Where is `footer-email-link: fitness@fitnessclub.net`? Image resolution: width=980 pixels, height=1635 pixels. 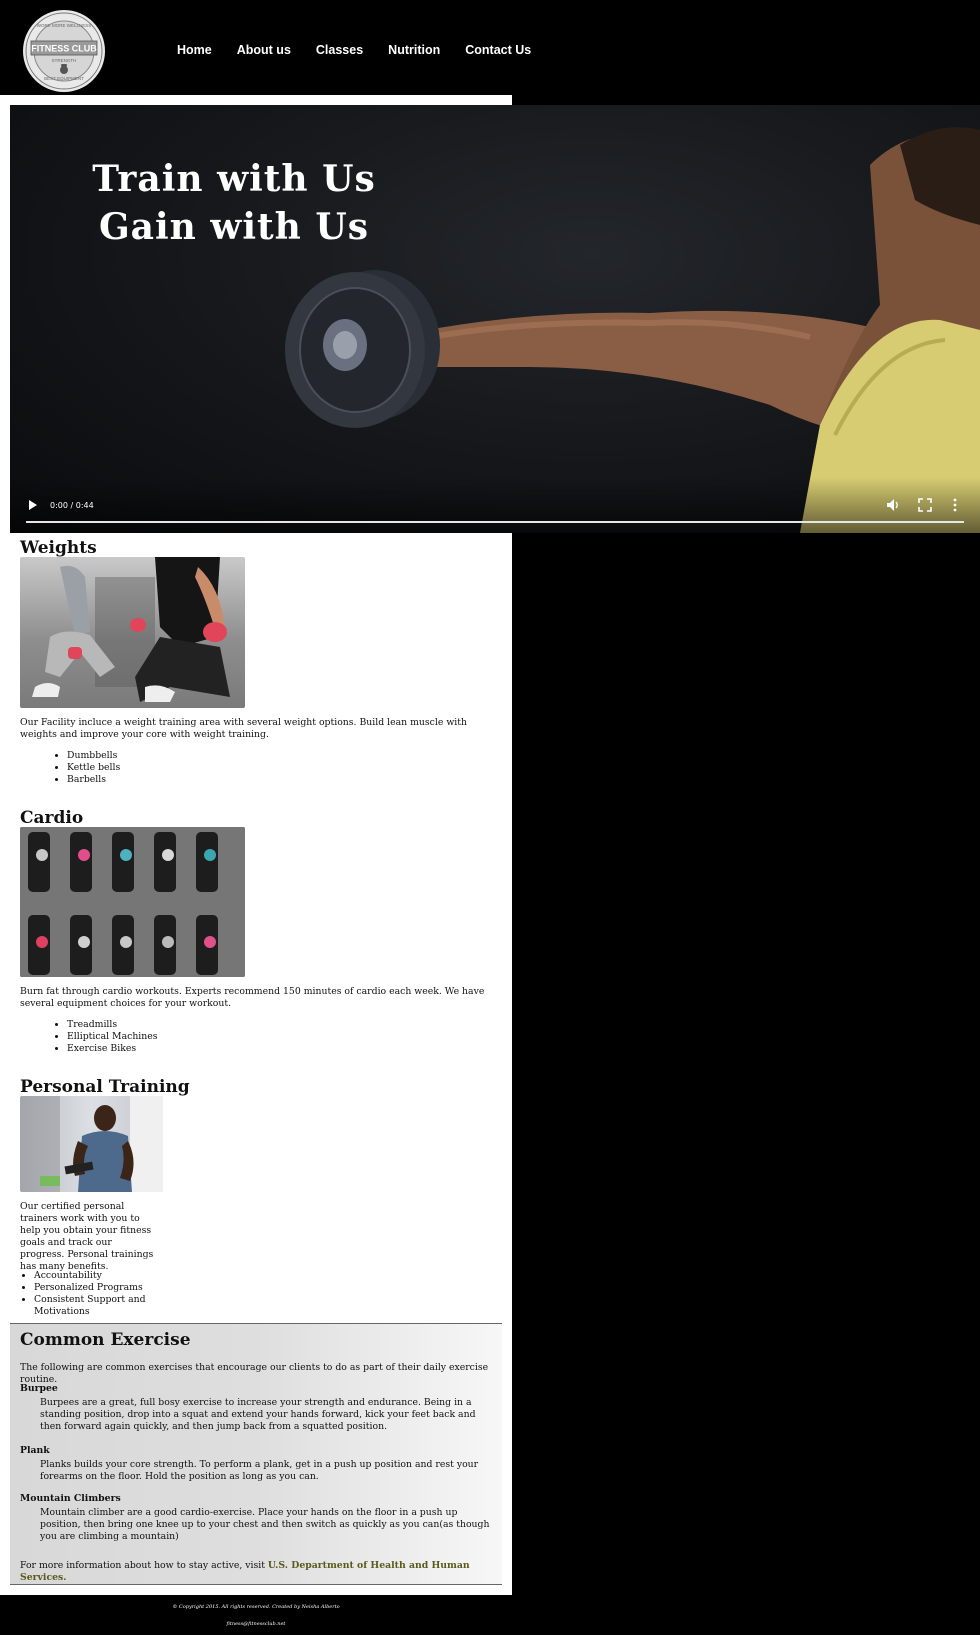
footer-email-link: fitness@fitnessclub.net is located at coordinates (256, 1624).